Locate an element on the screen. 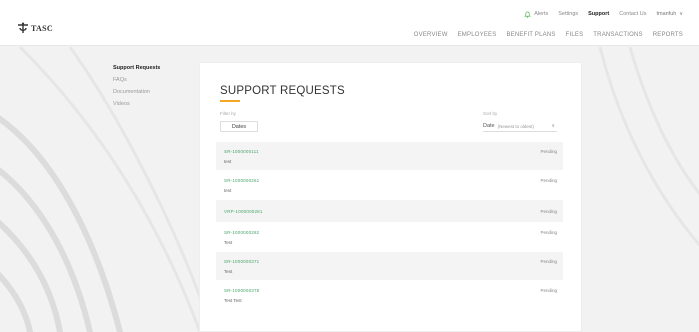 The image size is (699, 332). request-subject: Test Test is located at coordinates (233, 300).